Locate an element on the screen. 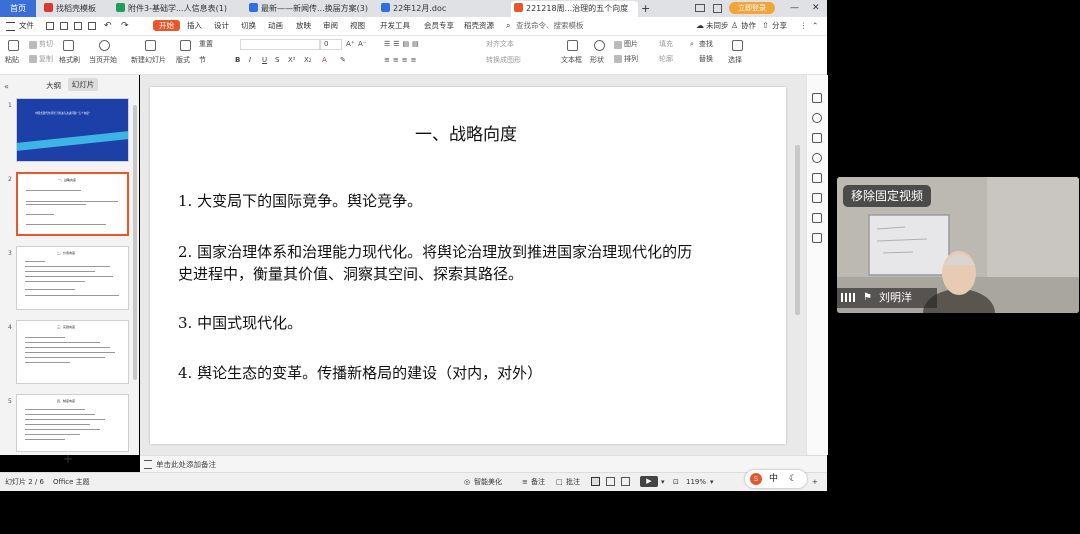 The height and width of the screenshot is (534, 1080). strikethrough-icon: S is located at coordinates (277, 60).